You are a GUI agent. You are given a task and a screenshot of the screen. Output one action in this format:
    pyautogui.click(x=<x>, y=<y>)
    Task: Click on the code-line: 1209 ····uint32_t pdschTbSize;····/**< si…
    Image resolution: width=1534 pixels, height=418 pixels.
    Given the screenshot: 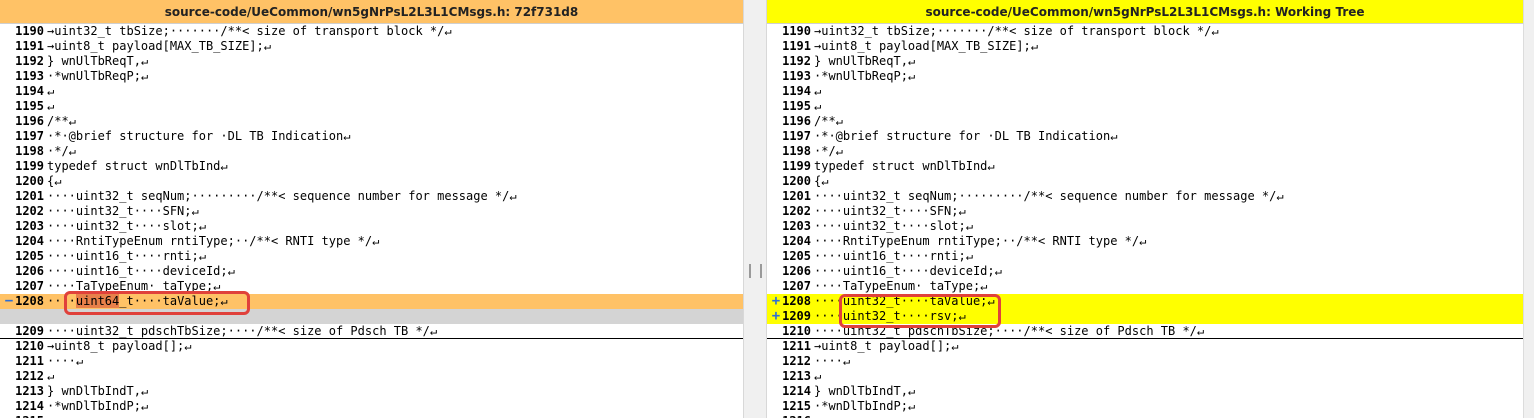 What is the action you would take?
    pyautogui.click(x=371, y=331)
    